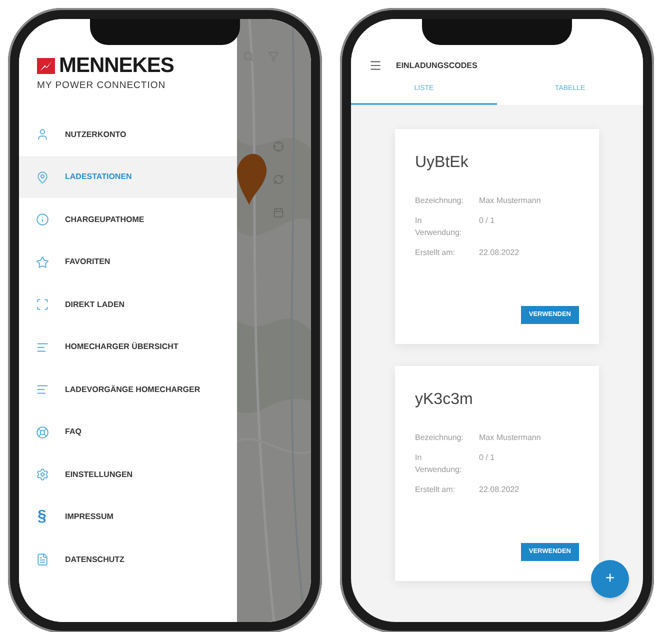 This screenshot has width=655, height=632. What do you see at coordinates (98, 177) in the screenshot?
I see `menu-label: LADESTATIONEN` at bounding box center [98, 177].